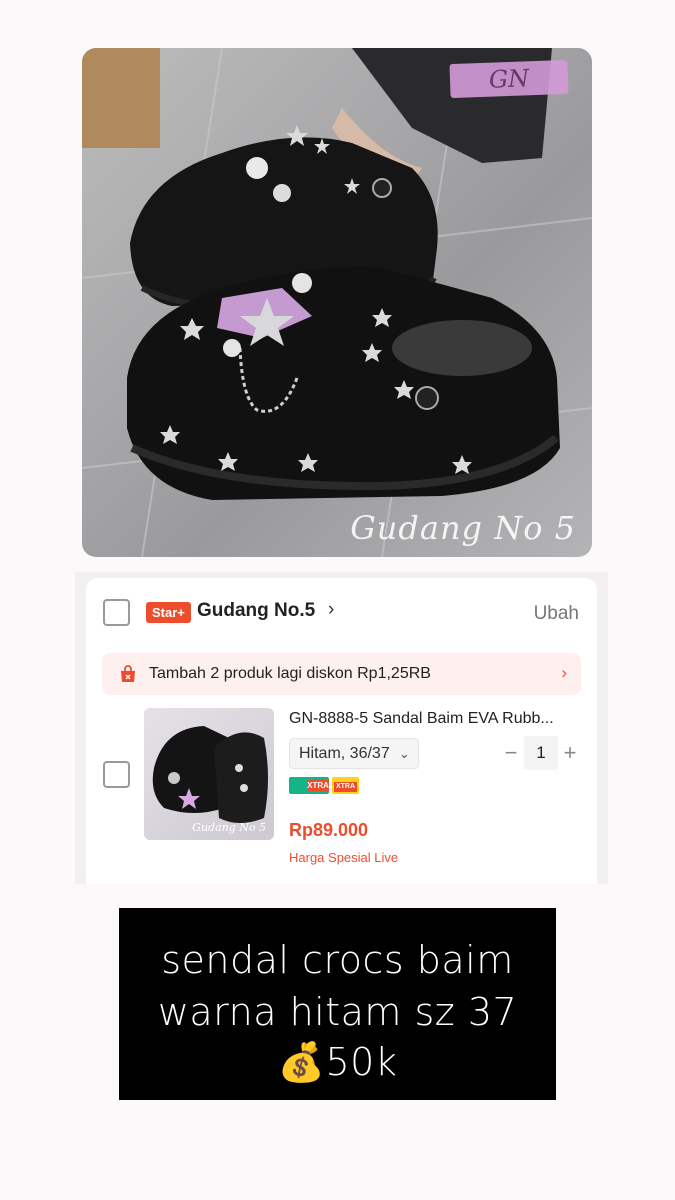  Describe the element at coordinates (556, 614) in the screenshot. I see `edit-button: Ubah` at that location.